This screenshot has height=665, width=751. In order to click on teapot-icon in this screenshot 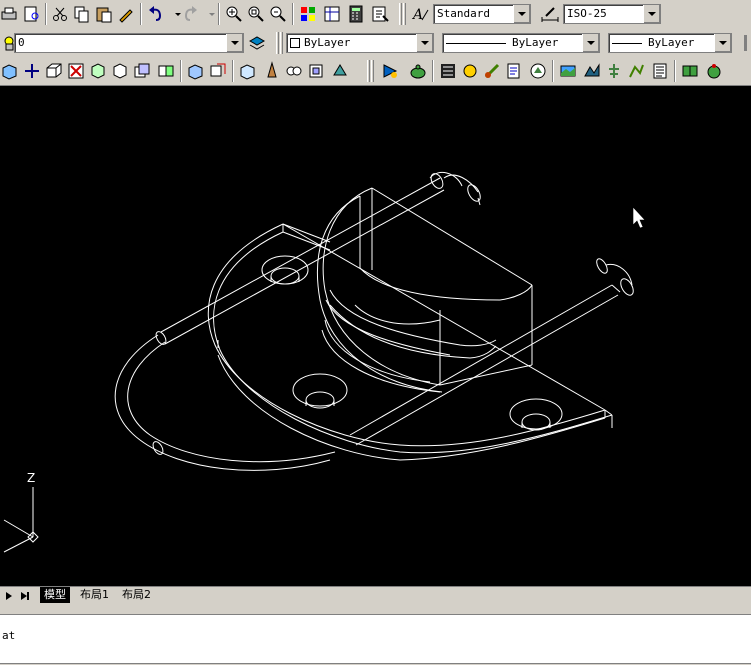, I will do `click(418, 71)`.